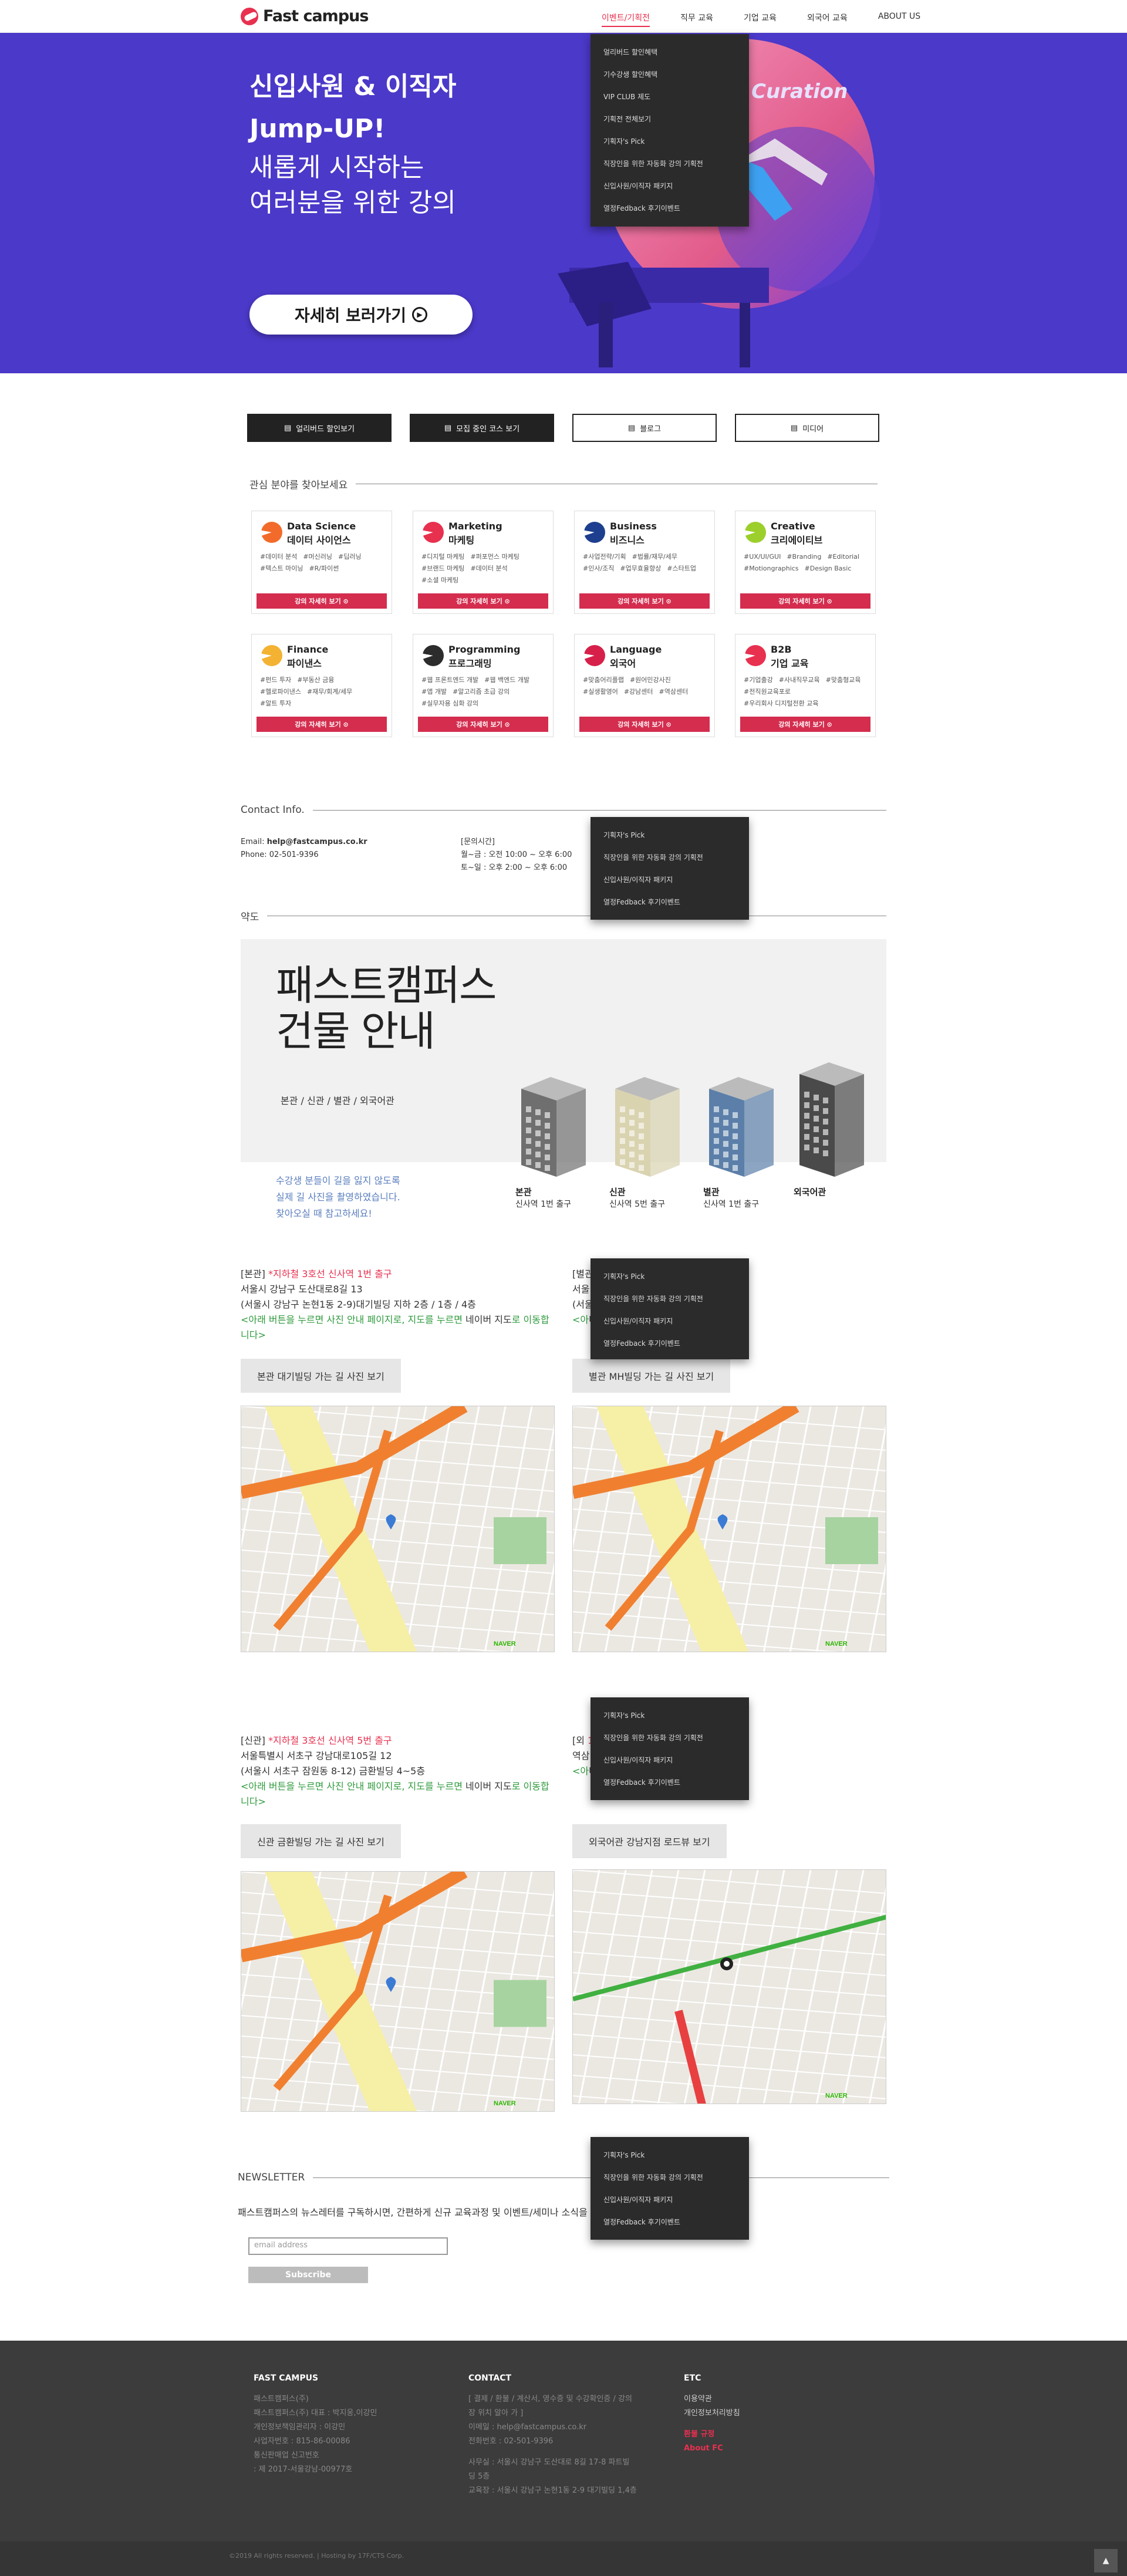 The image size is (1127, 2576). I want to click on hero-deco-text: Curation, so click(800, 91).